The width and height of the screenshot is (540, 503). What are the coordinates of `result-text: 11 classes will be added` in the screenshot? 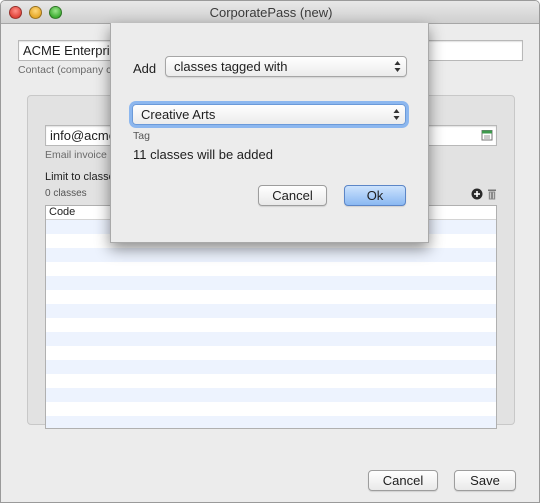 It's located at (203, 154).